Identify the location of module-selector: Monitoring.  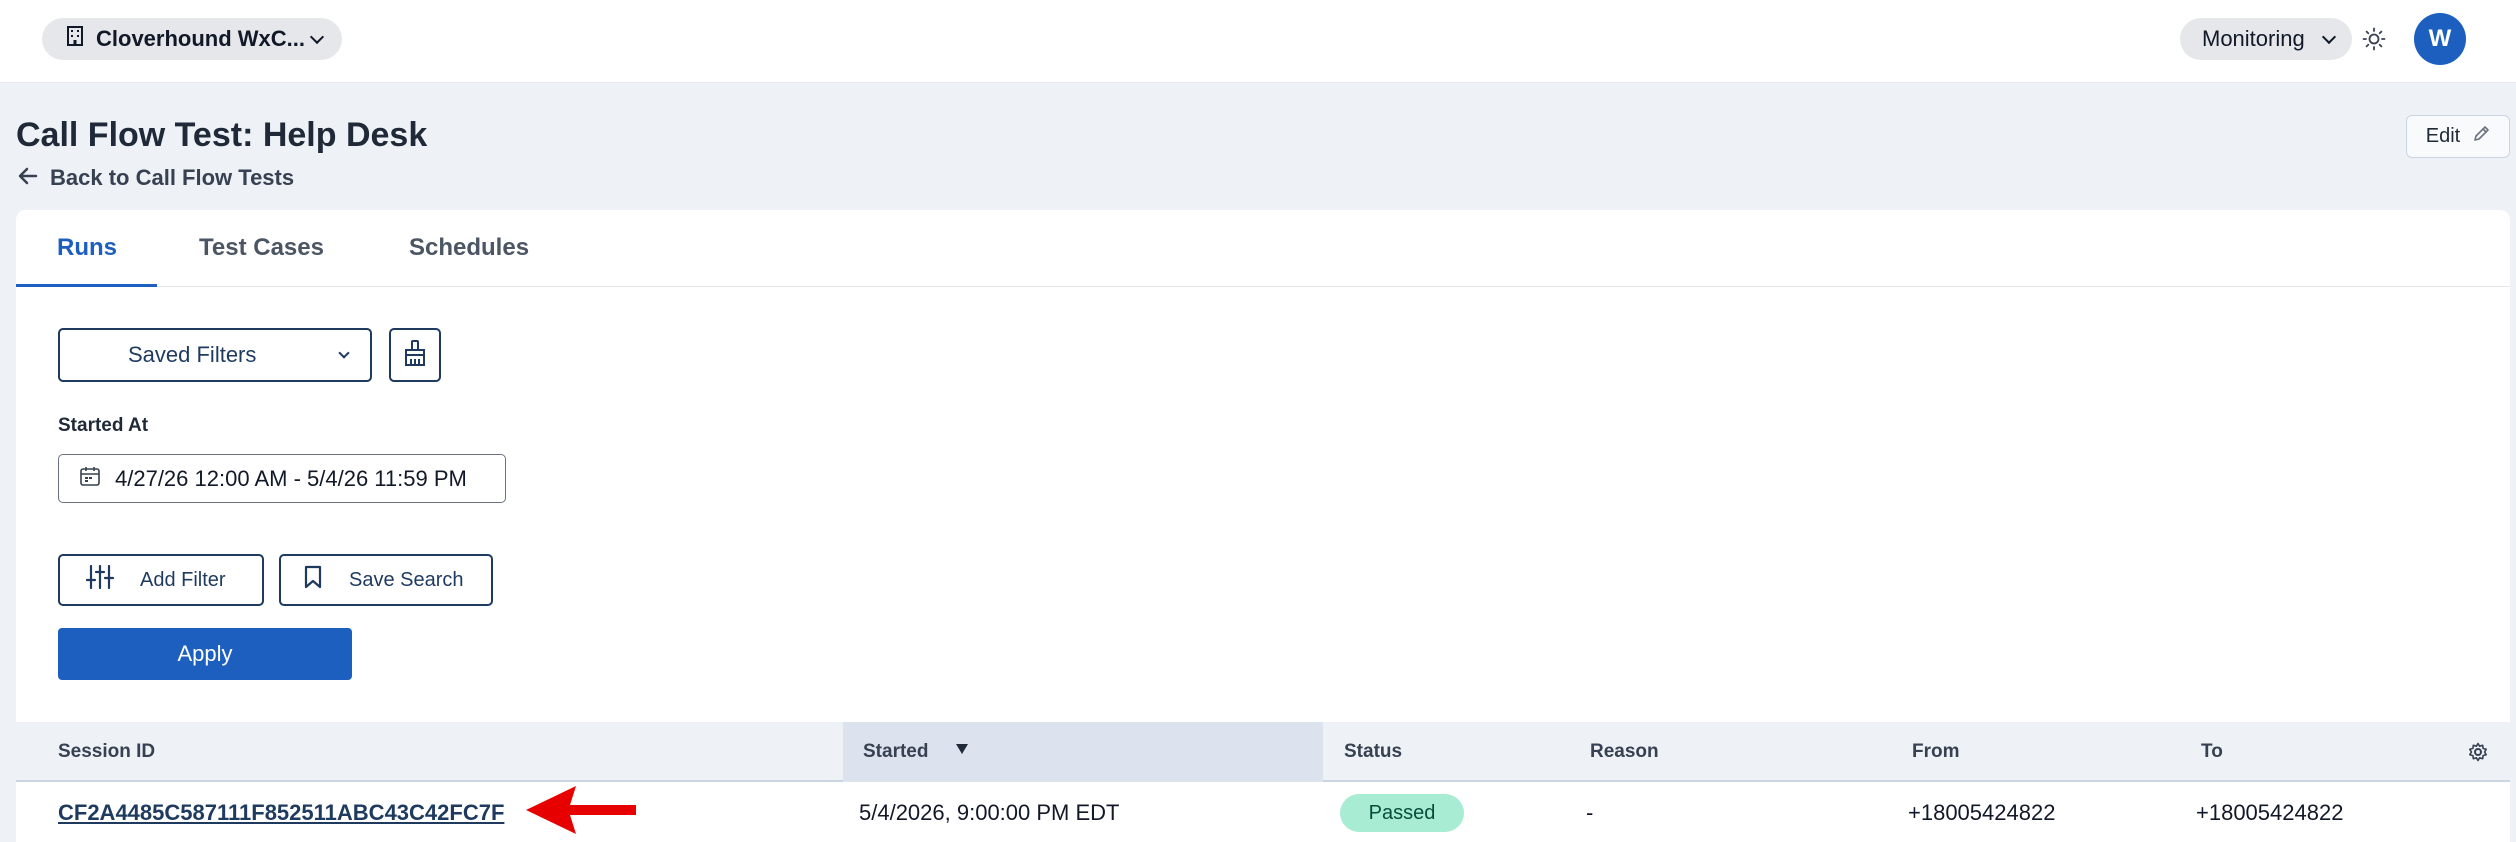
(2266, 39).